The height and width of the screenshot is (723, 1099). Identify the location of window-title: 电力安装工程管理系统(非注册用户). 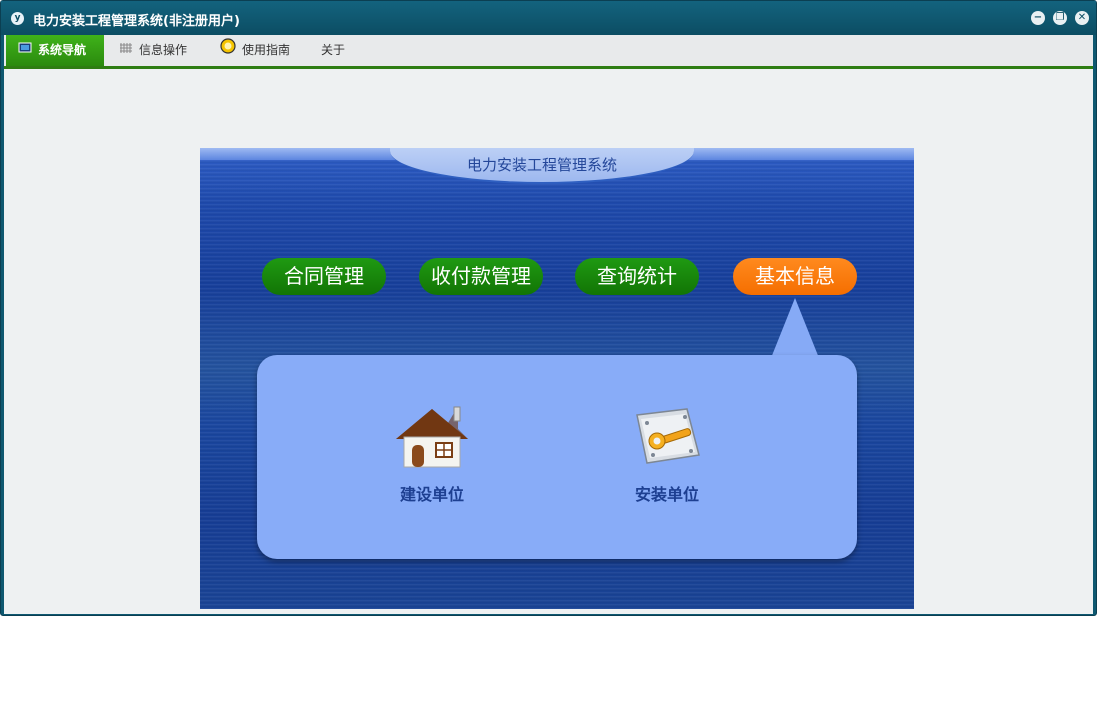
(136, 21).